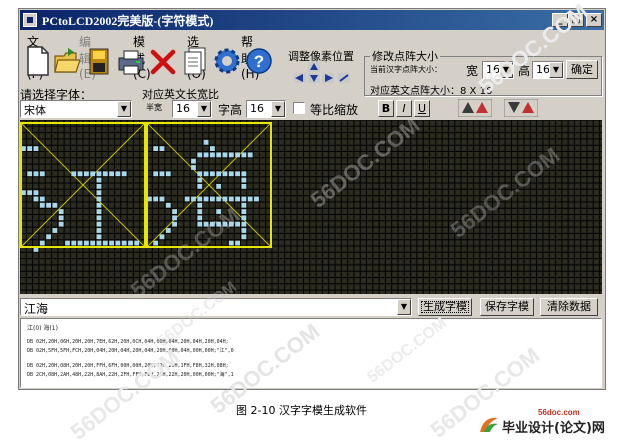 This screenshot has width=627, height=446. I want to click on printer-icon, so click(131, 62).